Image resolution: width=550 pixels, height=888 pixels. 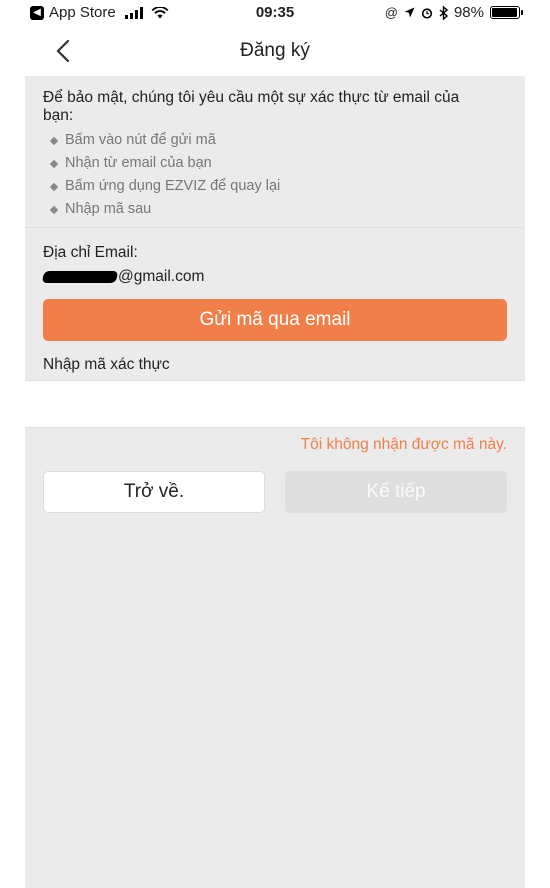 I want to click on back-button: Trở về., so click(x=154, y=492).